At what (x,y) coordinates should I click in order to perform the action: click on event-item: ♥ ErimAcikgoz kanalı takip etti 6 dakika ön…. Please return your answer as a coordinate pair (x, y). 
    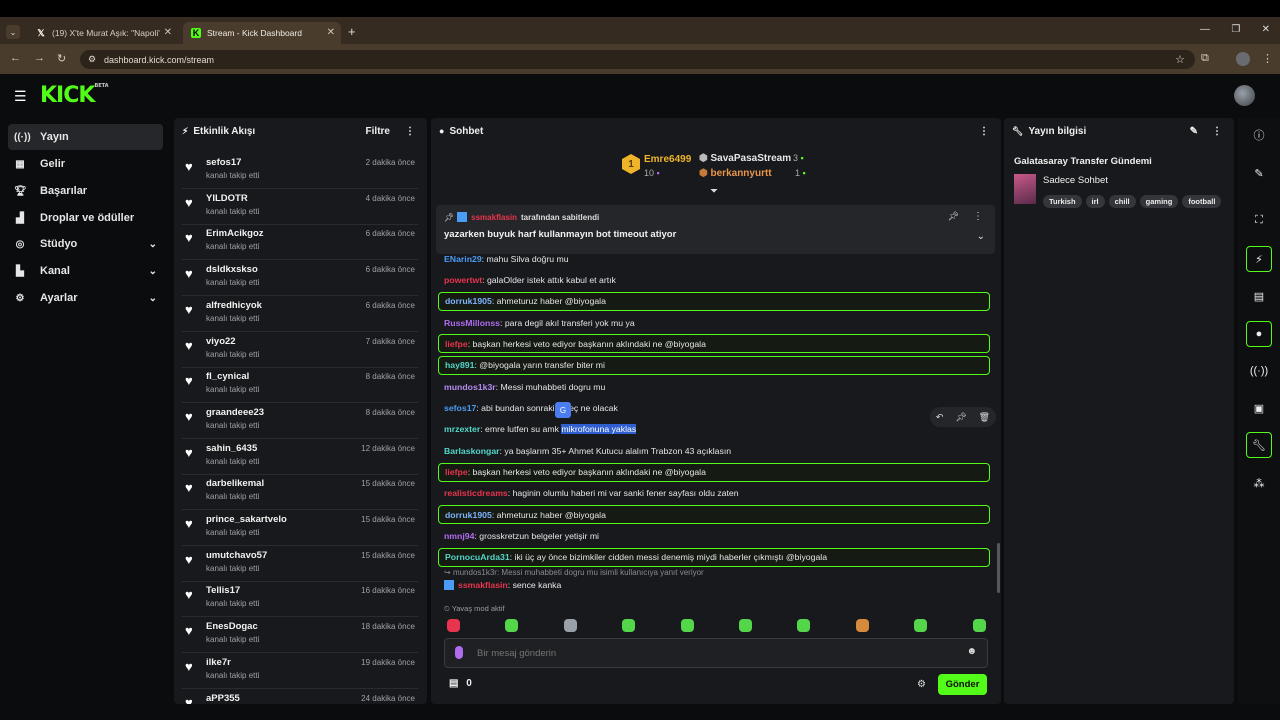
    Looking at the image, I should click on (300, 242).